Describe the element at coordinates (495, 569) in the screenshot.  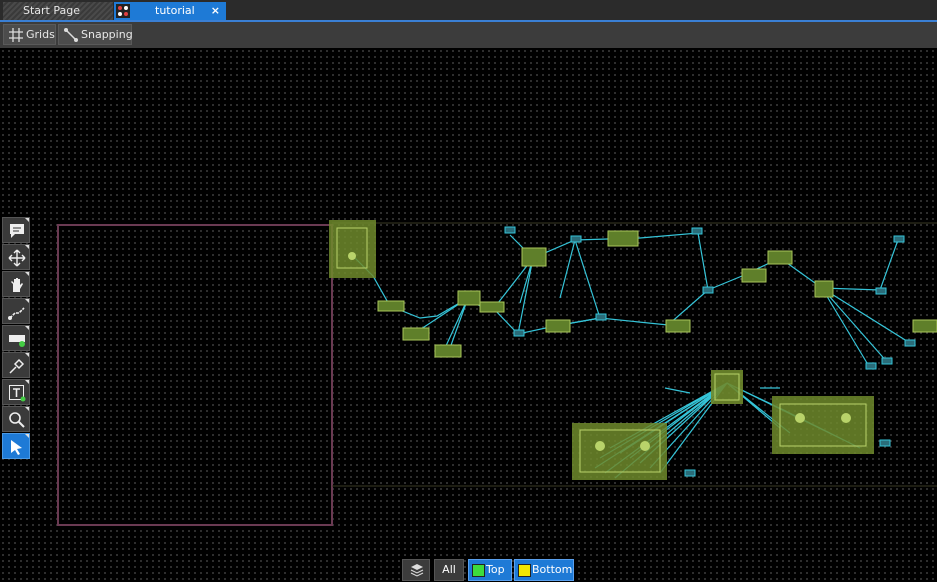
I see `top-layer-label: Top` at that location.